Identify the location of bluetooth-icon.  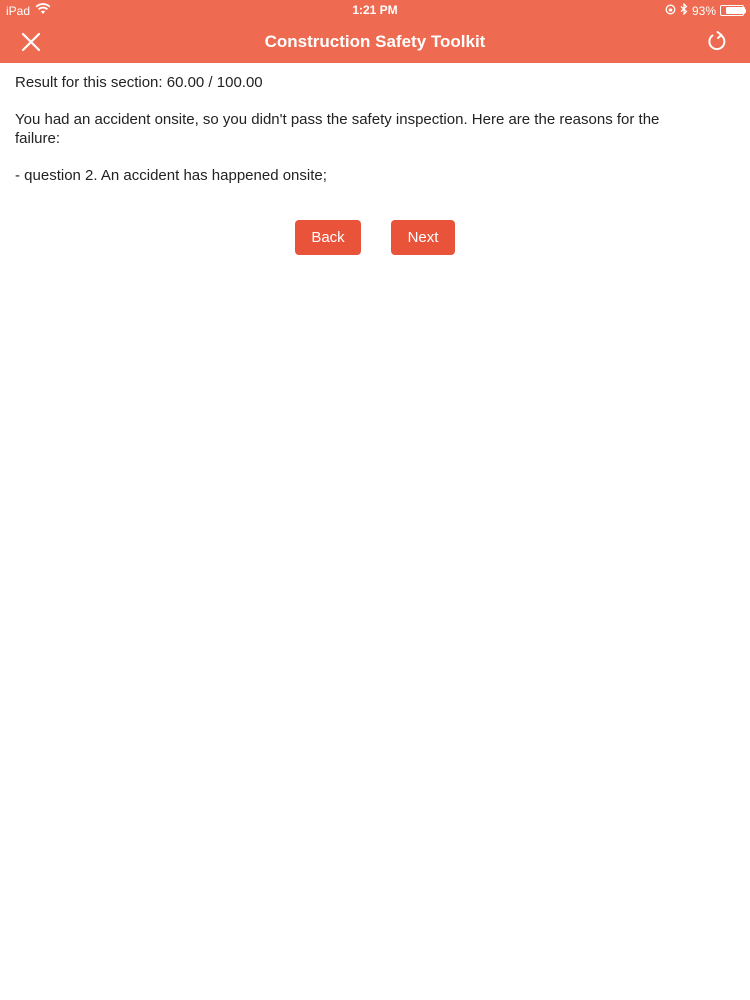
(684, 10).